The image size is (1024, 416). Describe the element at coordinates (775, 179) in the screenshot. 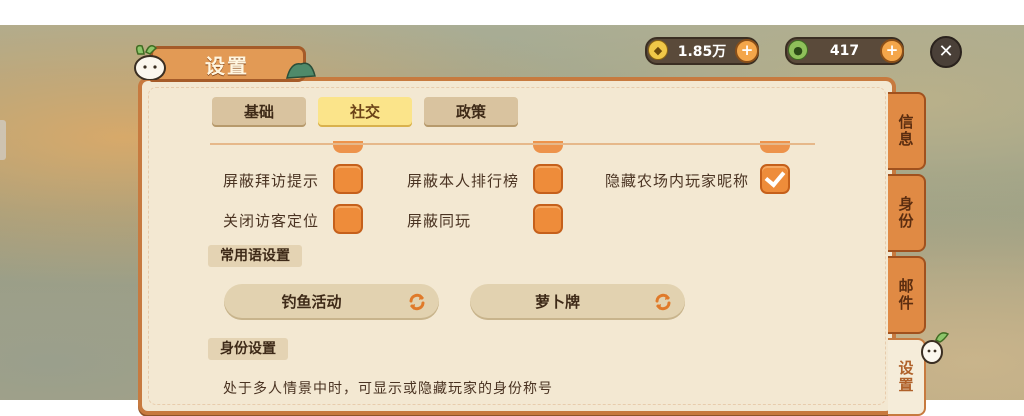

I see `checkbox-hide-player-nickname` at that location.